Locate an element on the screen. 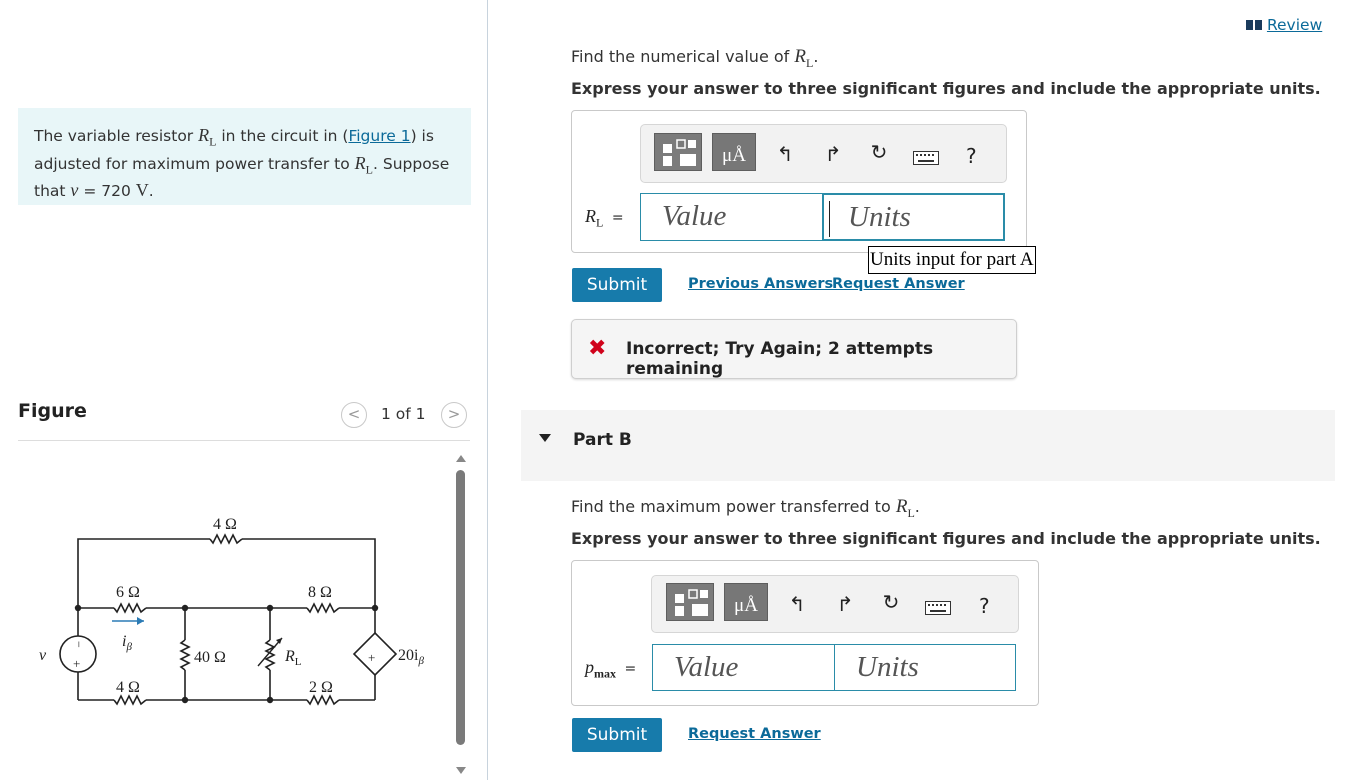  part-a-submit-button: Submit is located at coordinates (617, 285).